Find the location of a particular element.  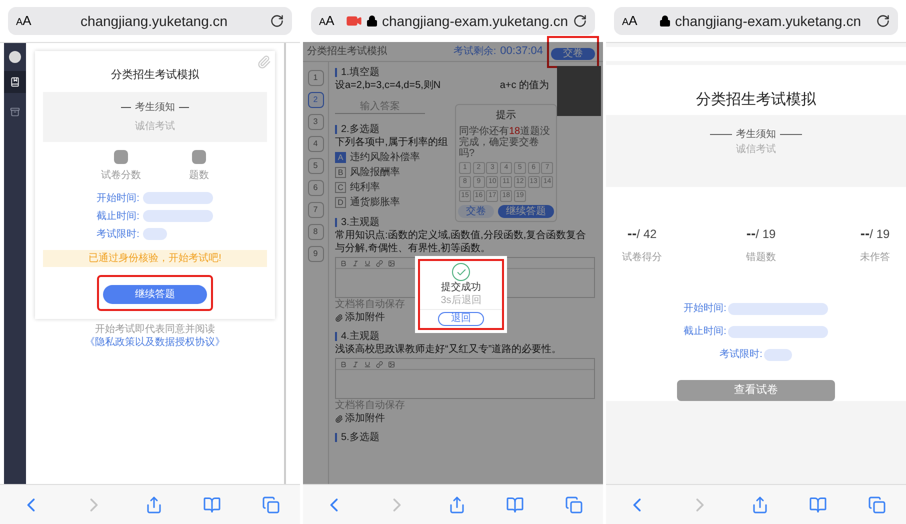

return-button: 退回 is located at coordinates (461, 319).